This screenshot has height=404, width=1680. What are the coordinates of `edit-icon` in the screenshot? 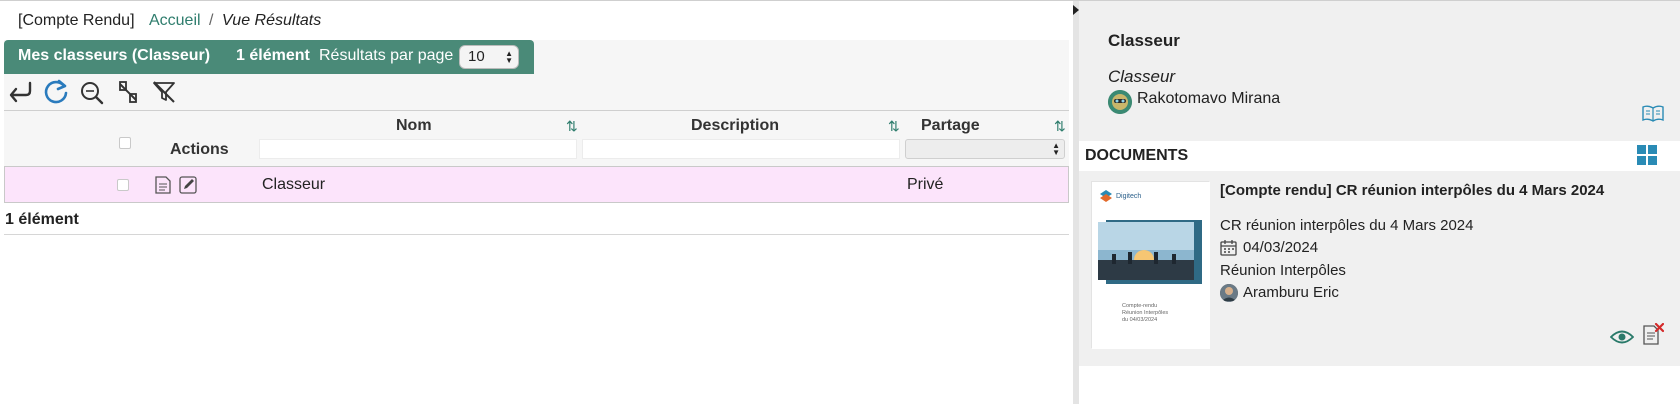 It's located at (188, 185).